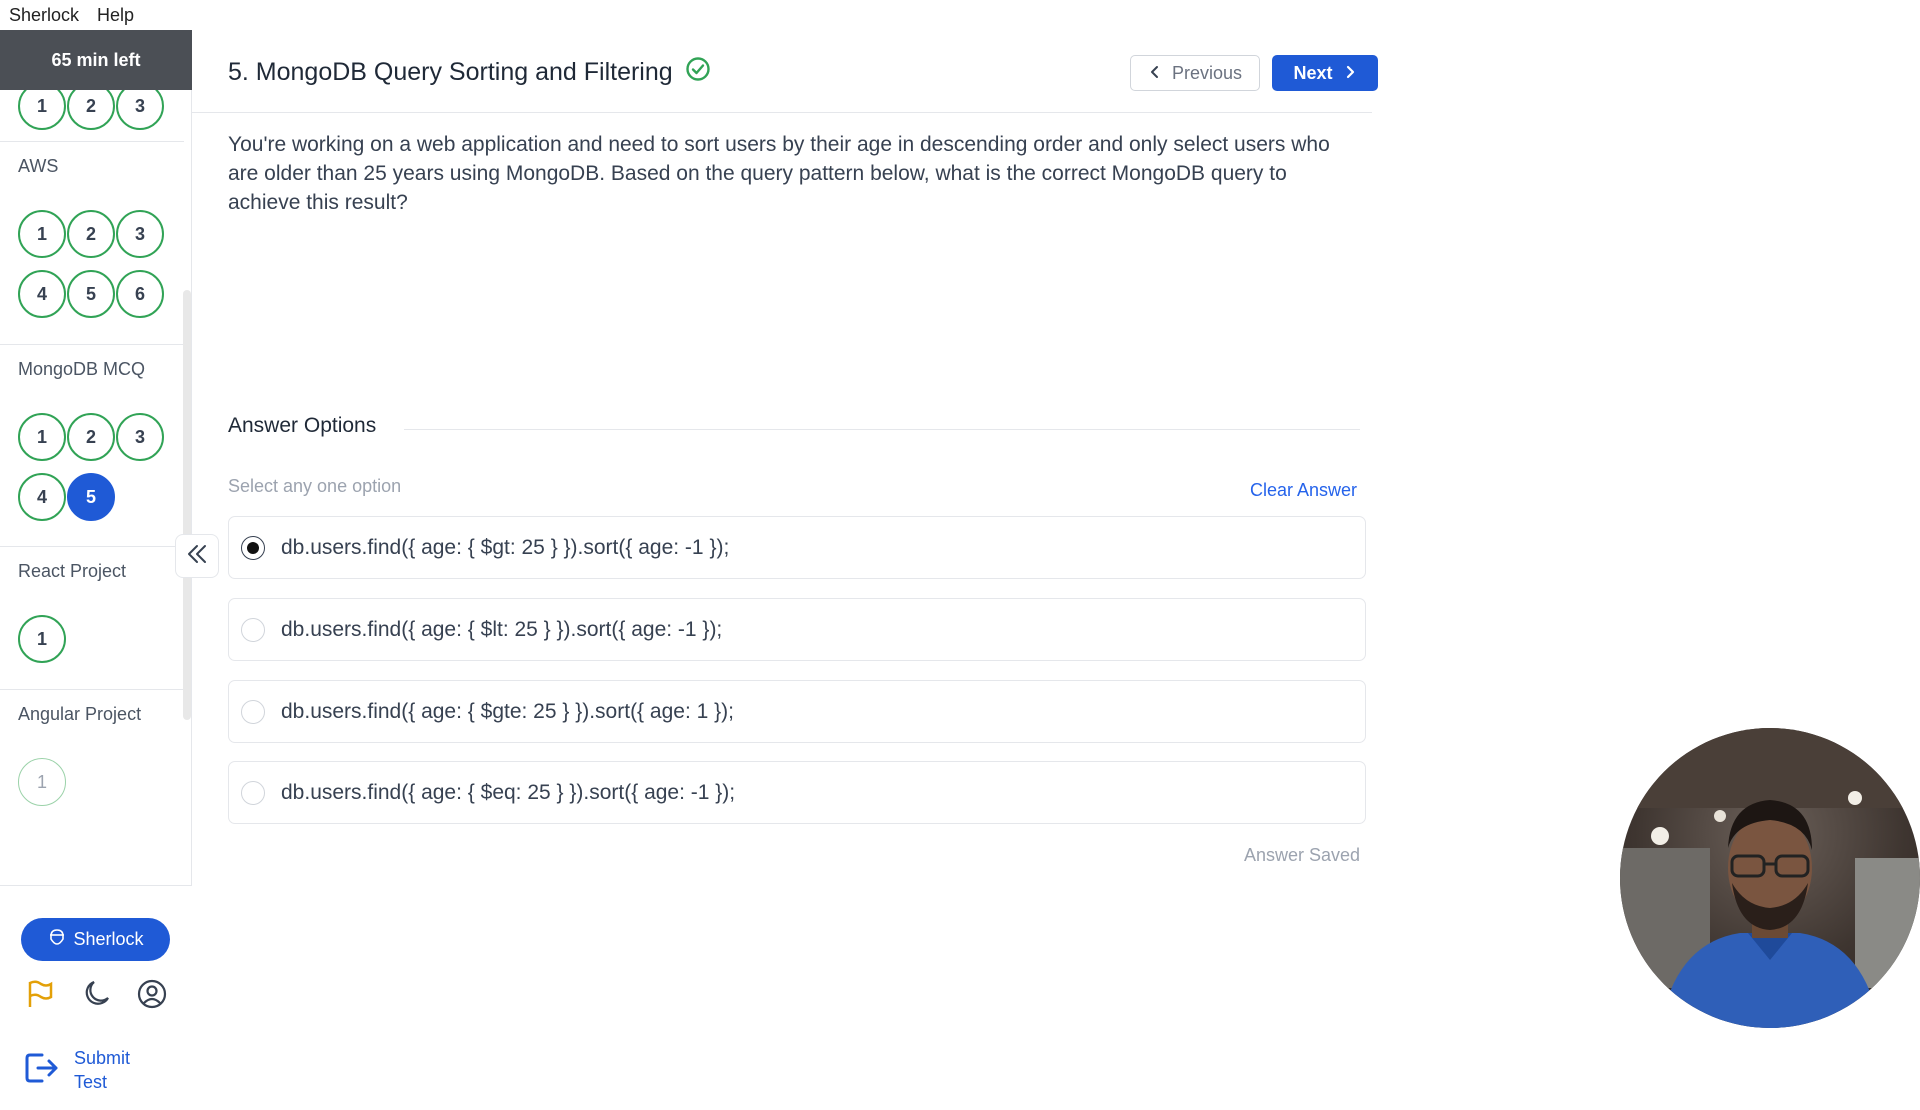 The height and width of the screenshot is (1110, 1920). What do you see at coordinates (80, 714) in the screenshot?
I see `section-title: Angular Project` at bounding box center [80, 714].